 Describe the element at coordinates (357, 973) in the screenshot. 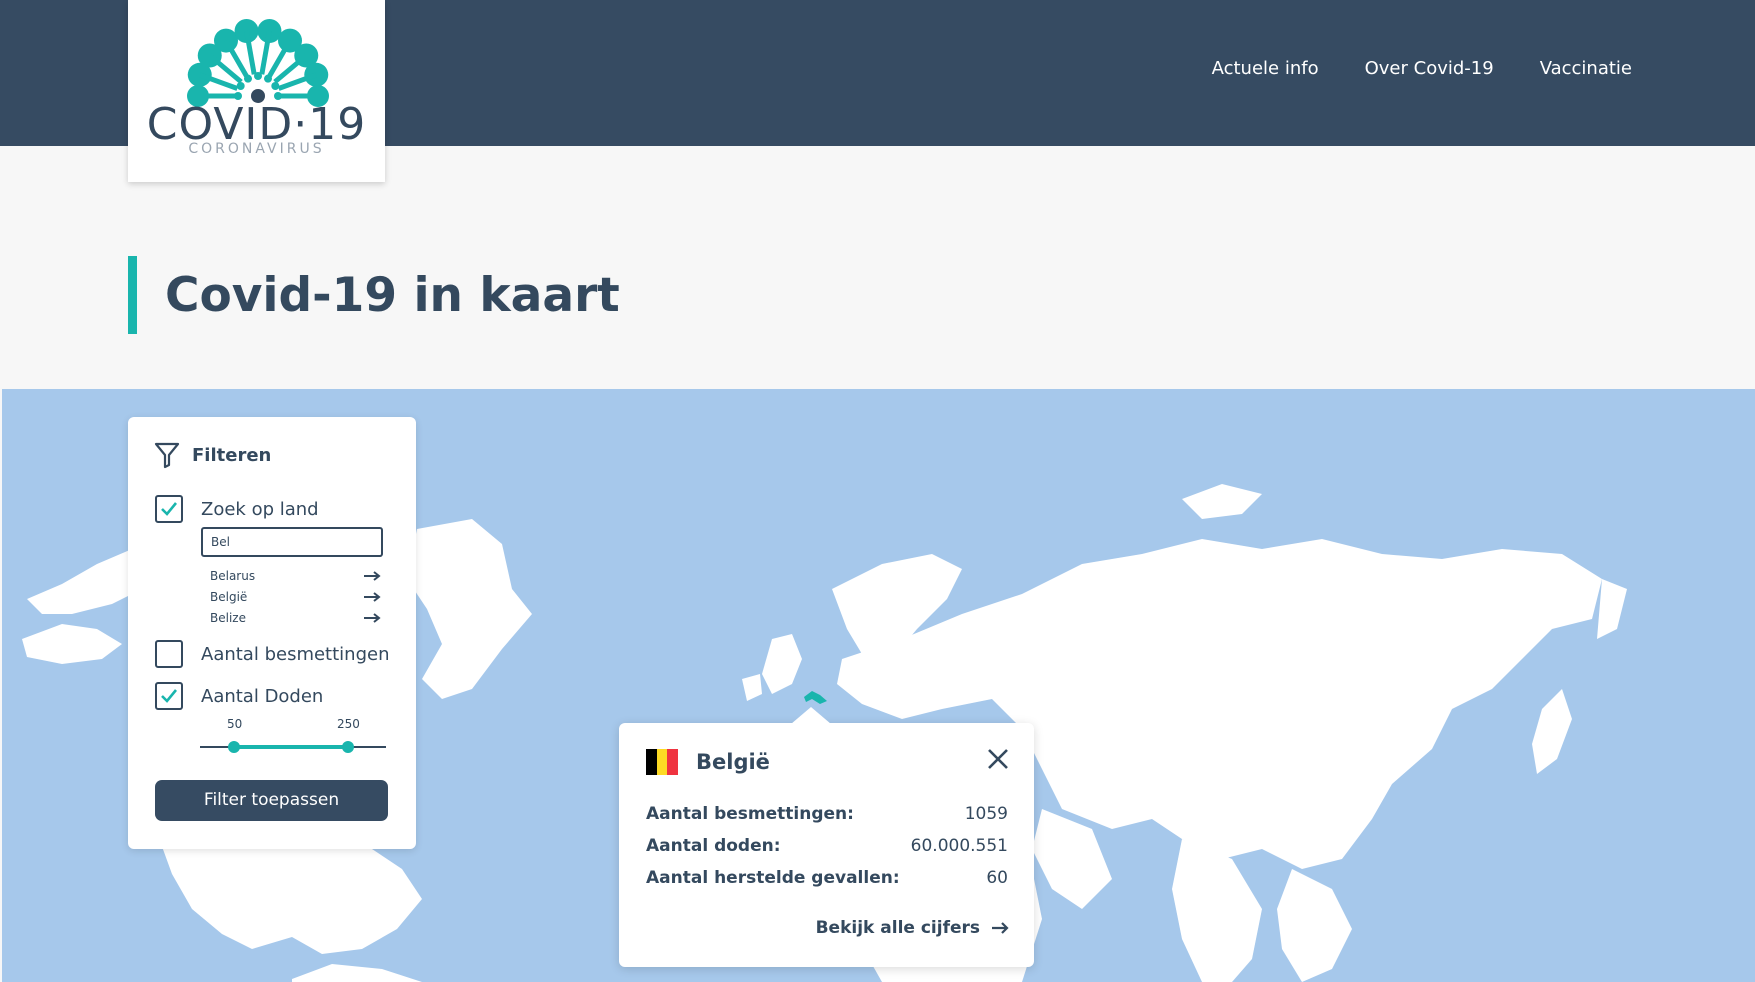

I see `map-land-south-america` at that location.